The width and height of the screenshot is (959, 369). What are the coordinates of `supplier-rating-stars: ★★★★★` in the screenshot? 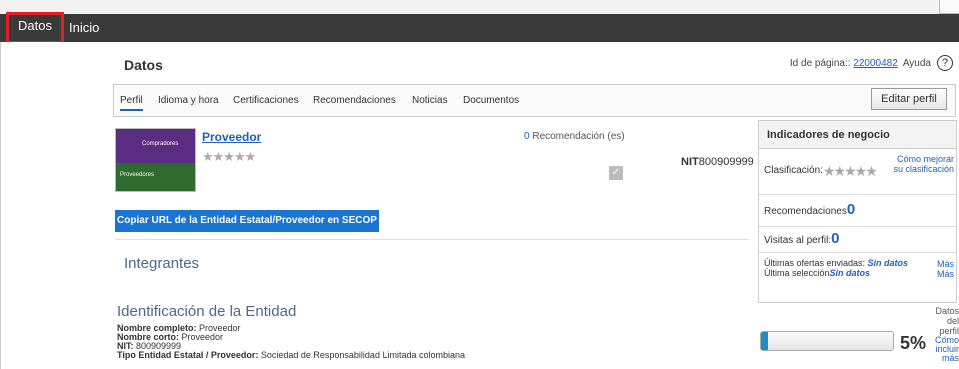 It's located at (229, 156).